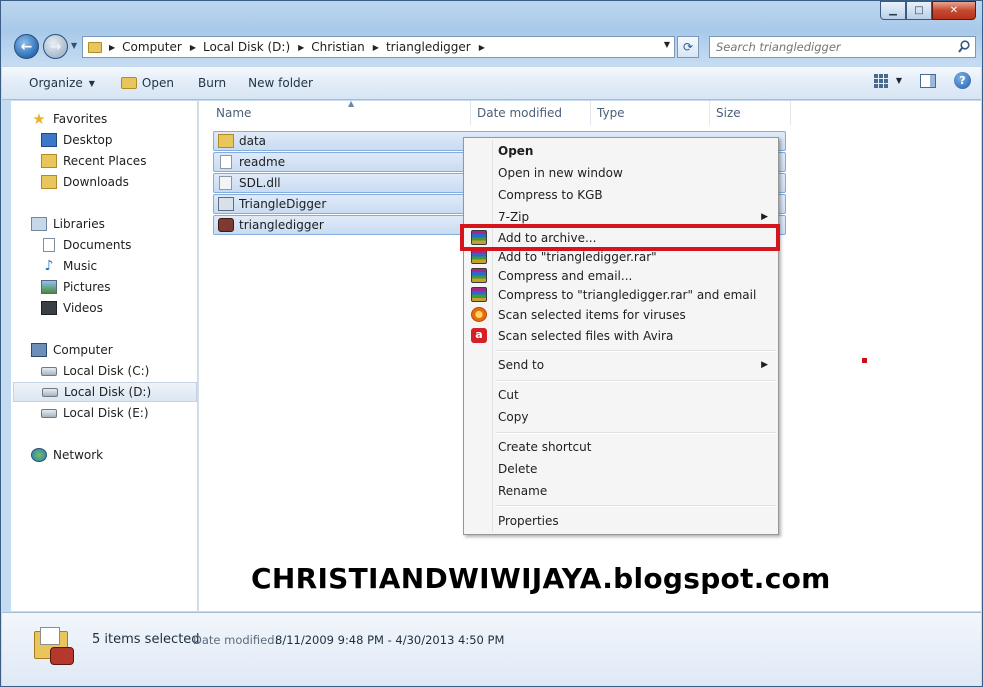  Describe the element at coordinates (280, 83) in the screenshot. I see `new-folder-button: New folder` at that location.